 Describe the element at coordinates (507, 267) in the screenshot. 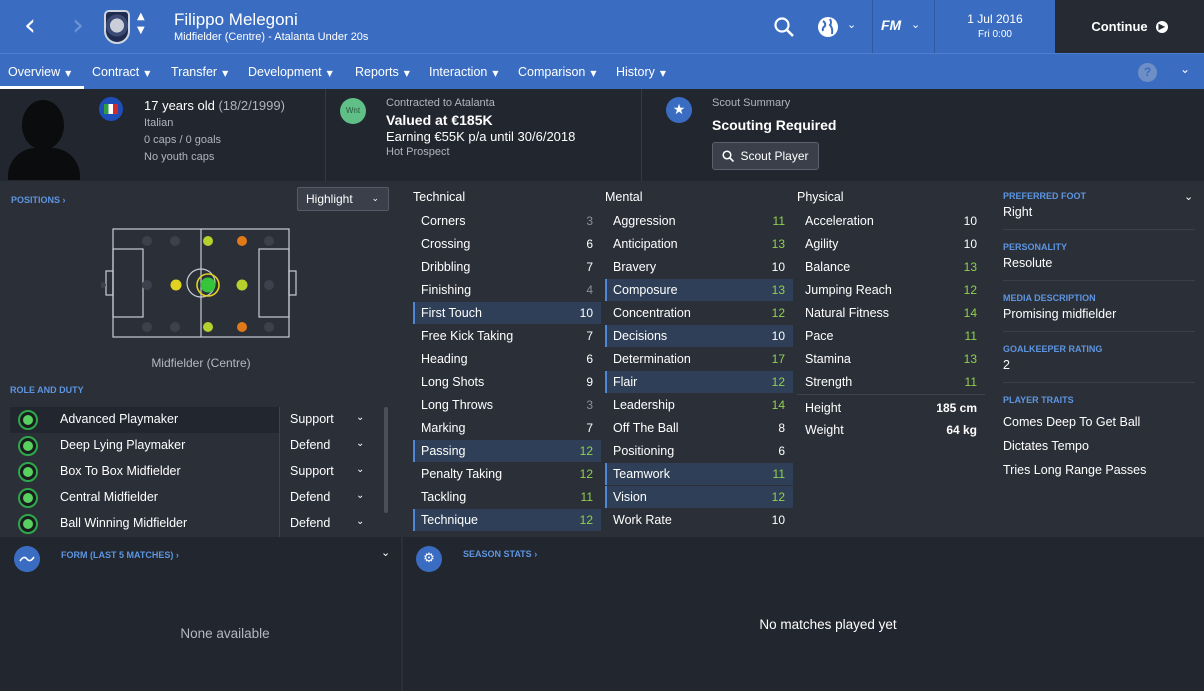

I see `attribute-row: Dribbling 7` at that location.